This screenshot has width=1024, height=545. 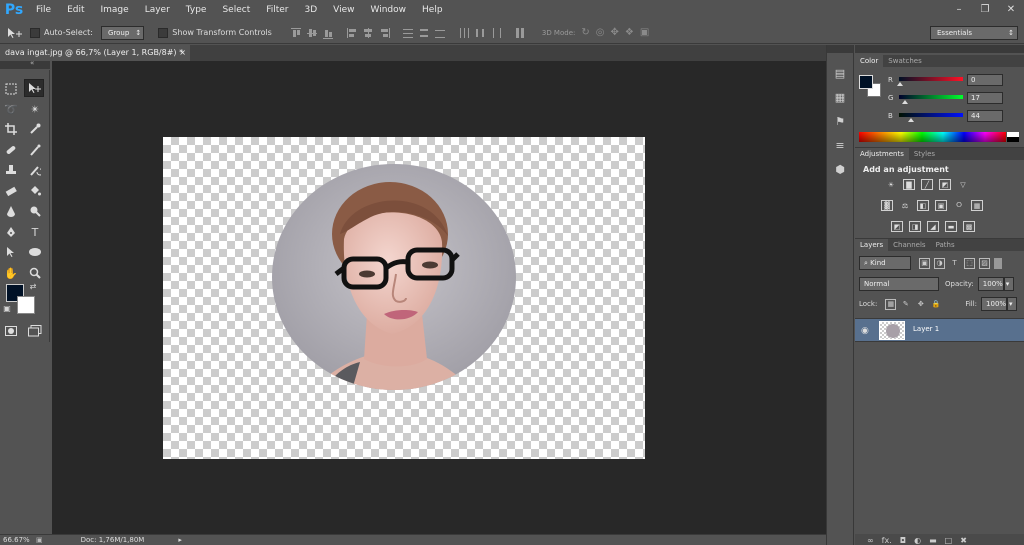 I want to click on history-brush-tool-icon, so click(x=35, y=170).